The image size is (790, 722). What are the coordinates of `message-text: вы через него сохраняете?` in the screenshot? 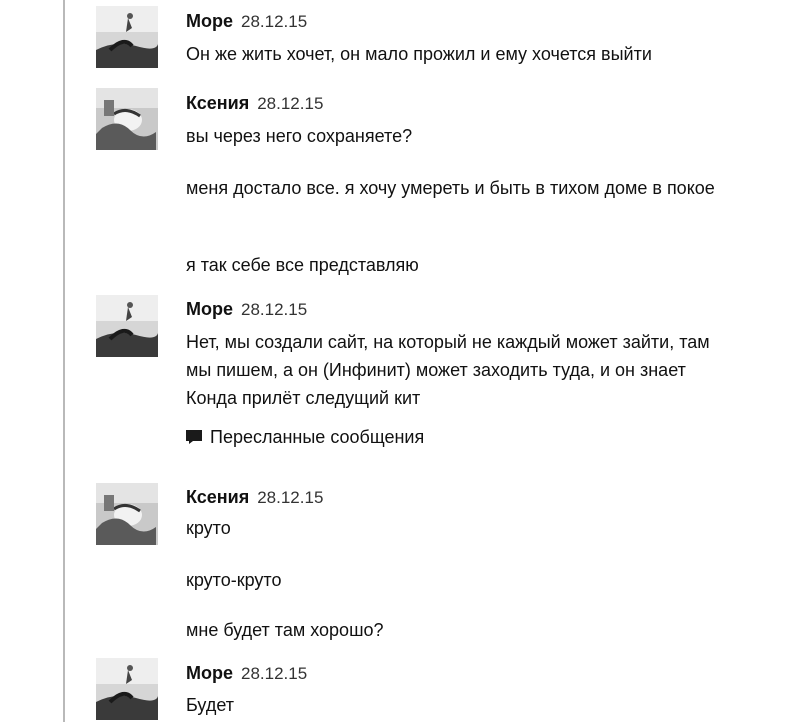 It's located at (299, 136).